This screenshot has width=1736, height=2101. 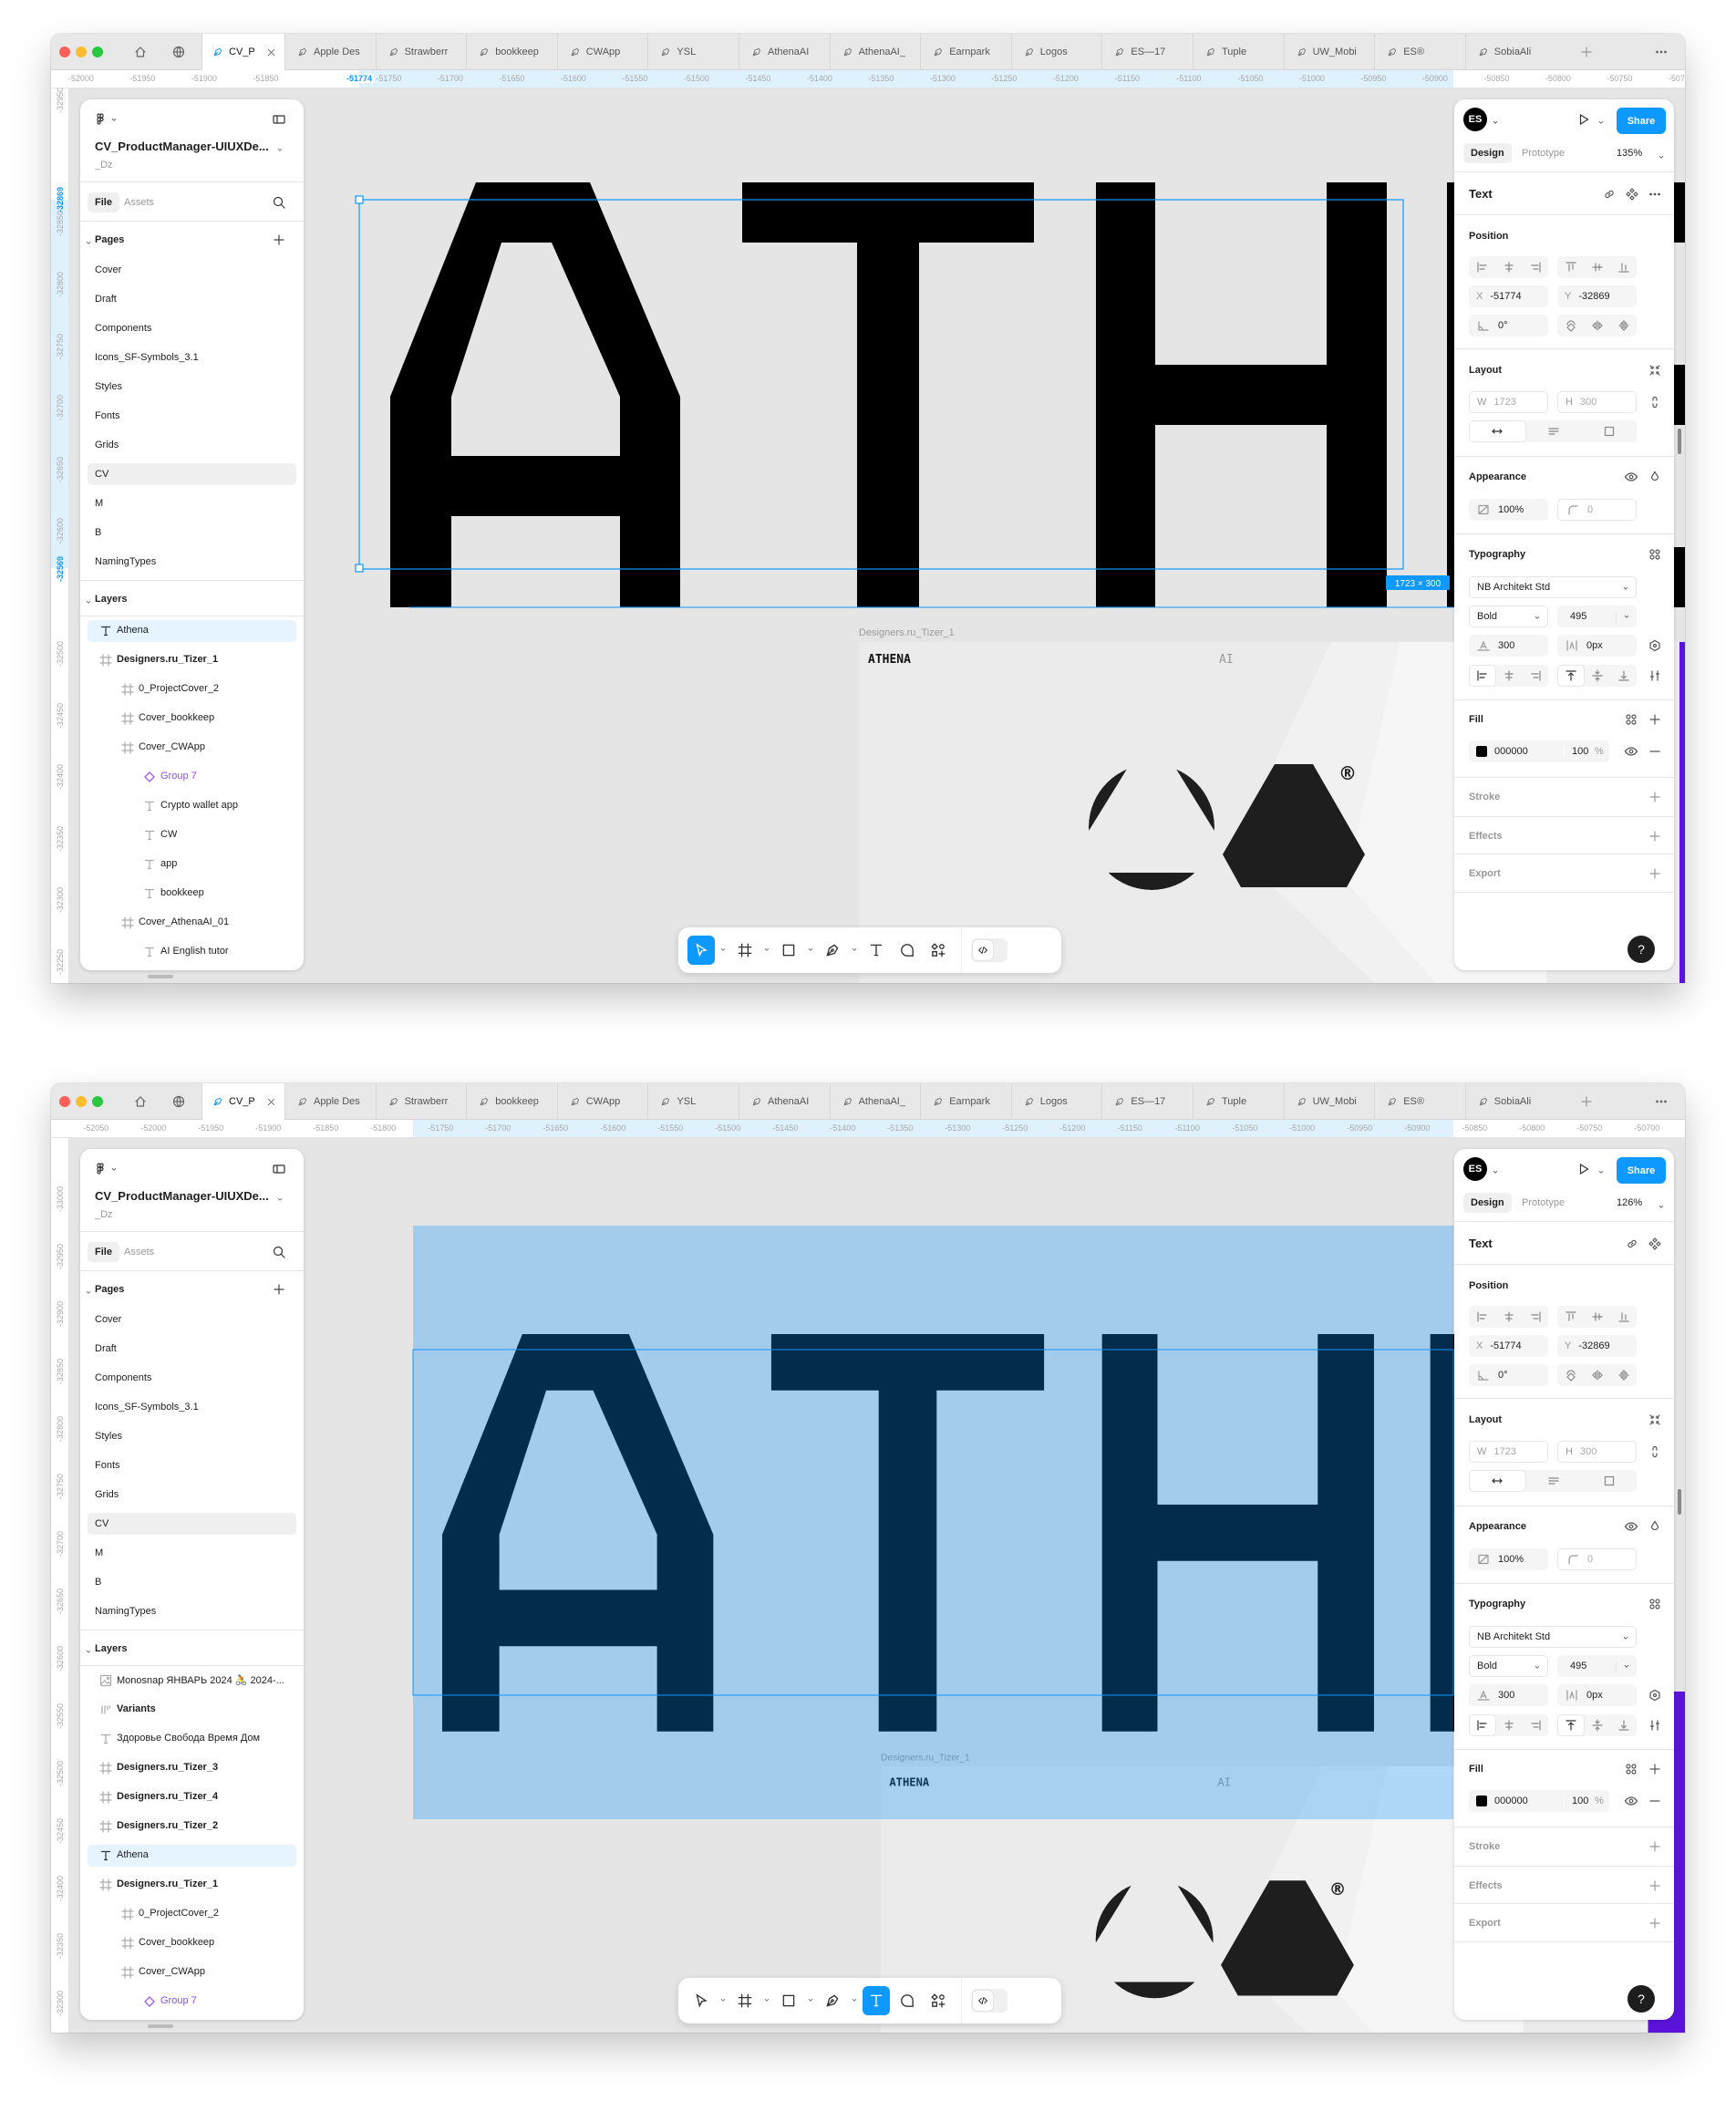 I want to click on collapse-pages-chevron-icon, so click(x=88, y=243).